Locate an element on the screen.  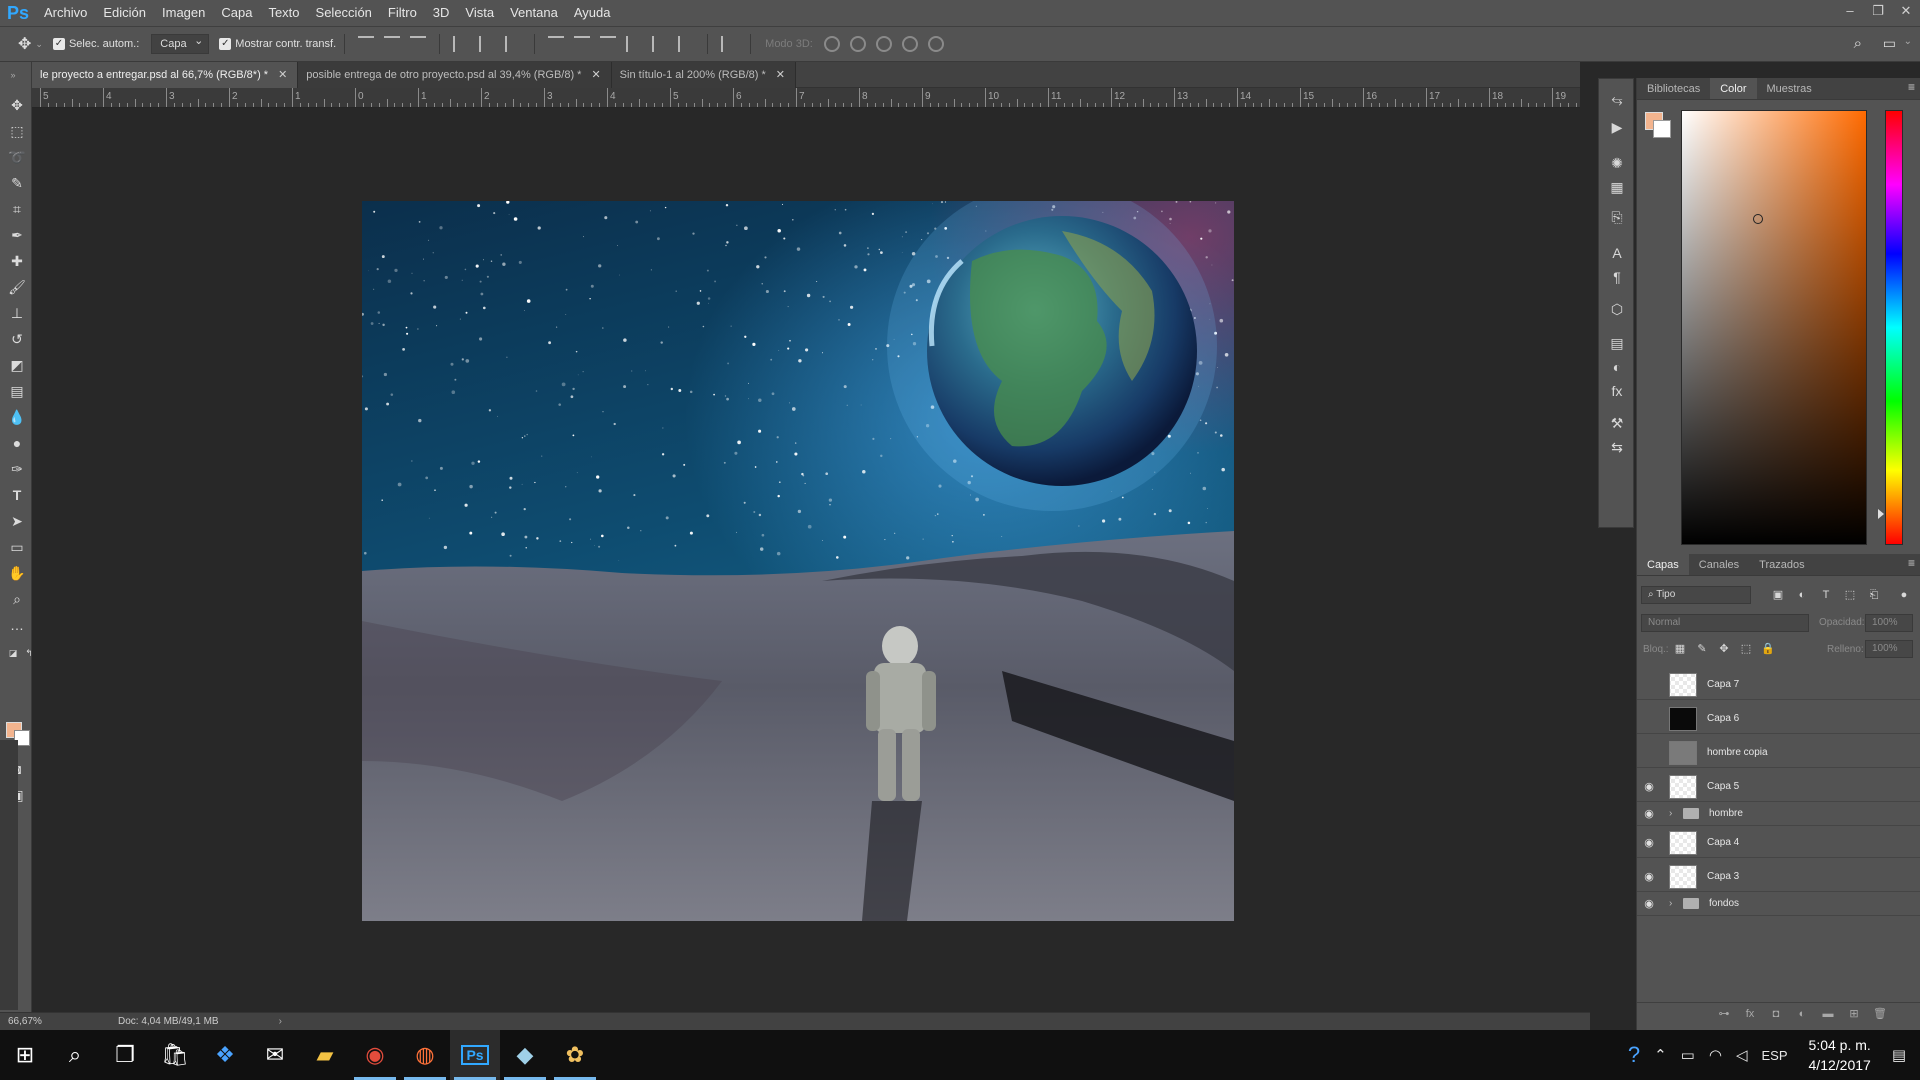
photoshop-taskbar-icon: Ps is located at coordinates (475, 1055).